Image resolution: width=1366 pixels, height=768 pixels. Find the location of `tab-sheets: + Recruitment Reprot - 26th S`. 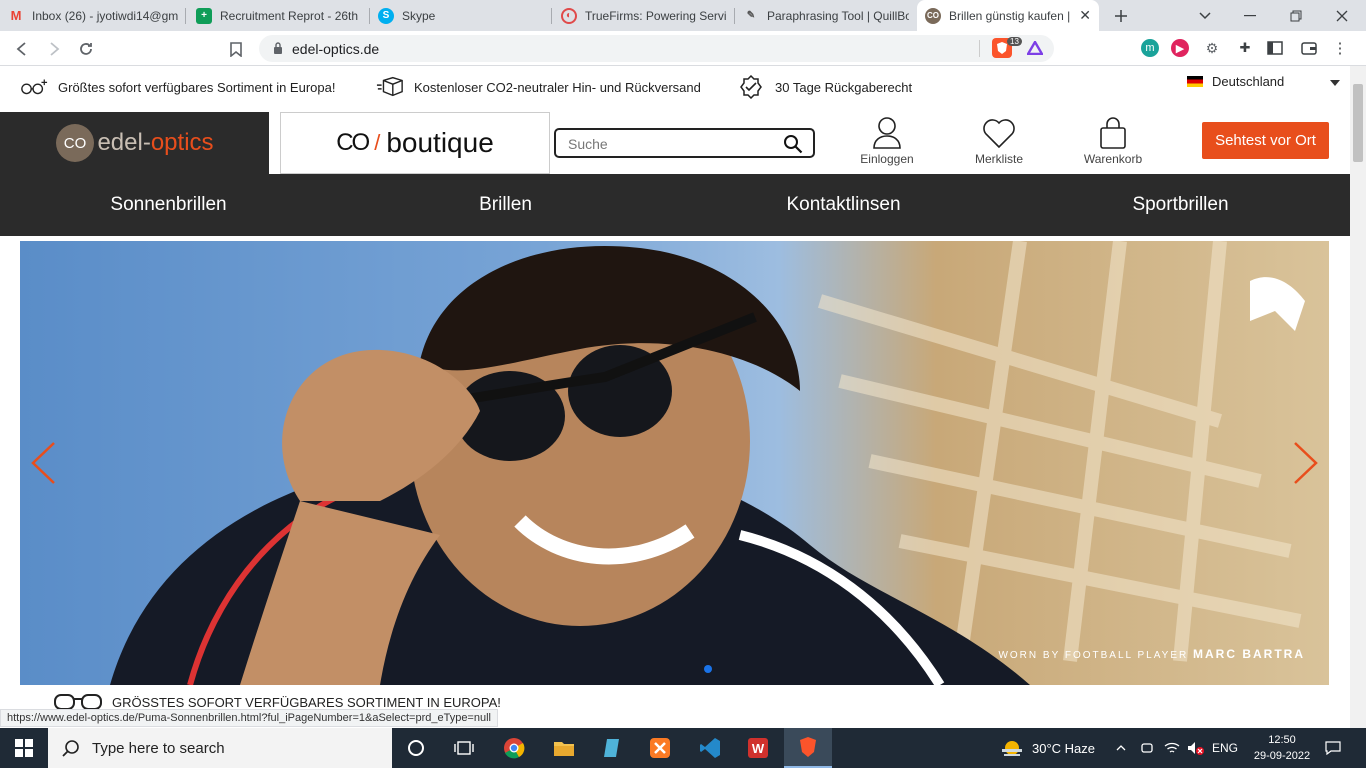

tab-sheets: + Recruitment Reprot - 26th S is located at coordinates (279, 15).